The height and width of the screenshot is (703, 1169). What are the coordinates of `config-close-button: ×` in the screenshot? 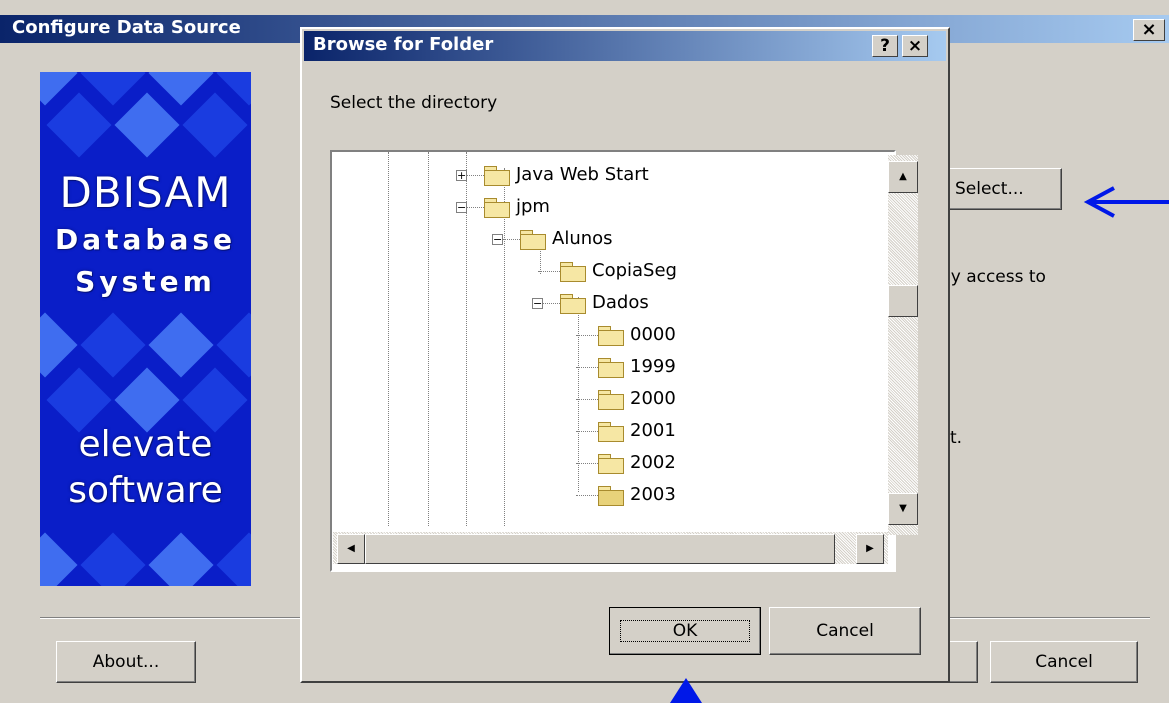 It's located at (1149, 30).